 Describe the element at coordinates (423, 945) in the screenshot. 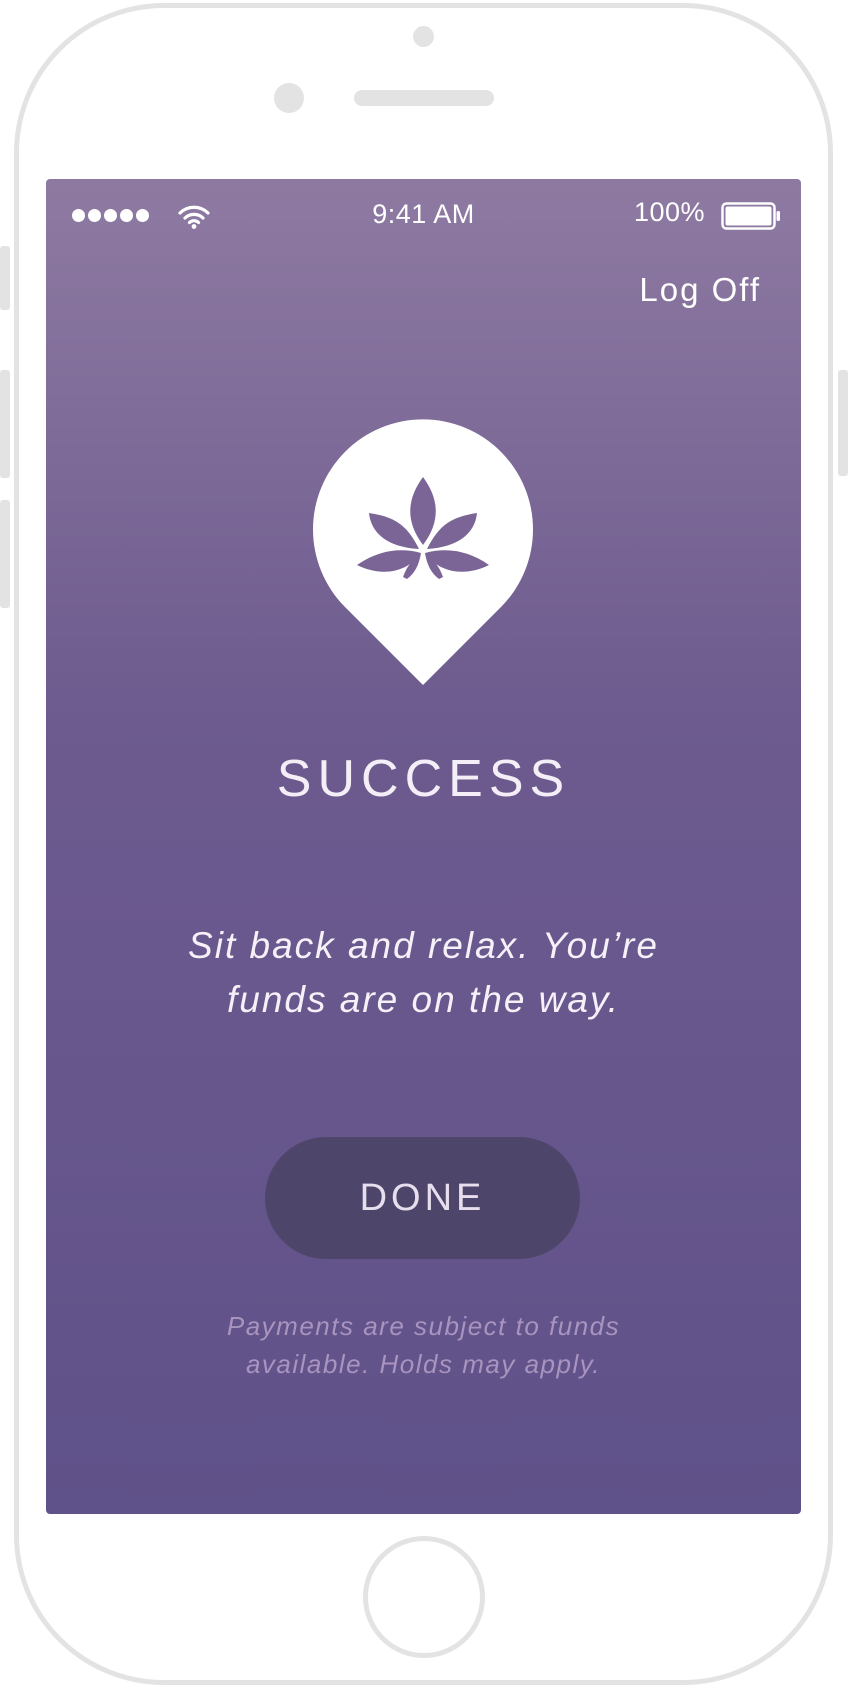

I see `success-message-line: Sit back and relax. You’re` at that location.